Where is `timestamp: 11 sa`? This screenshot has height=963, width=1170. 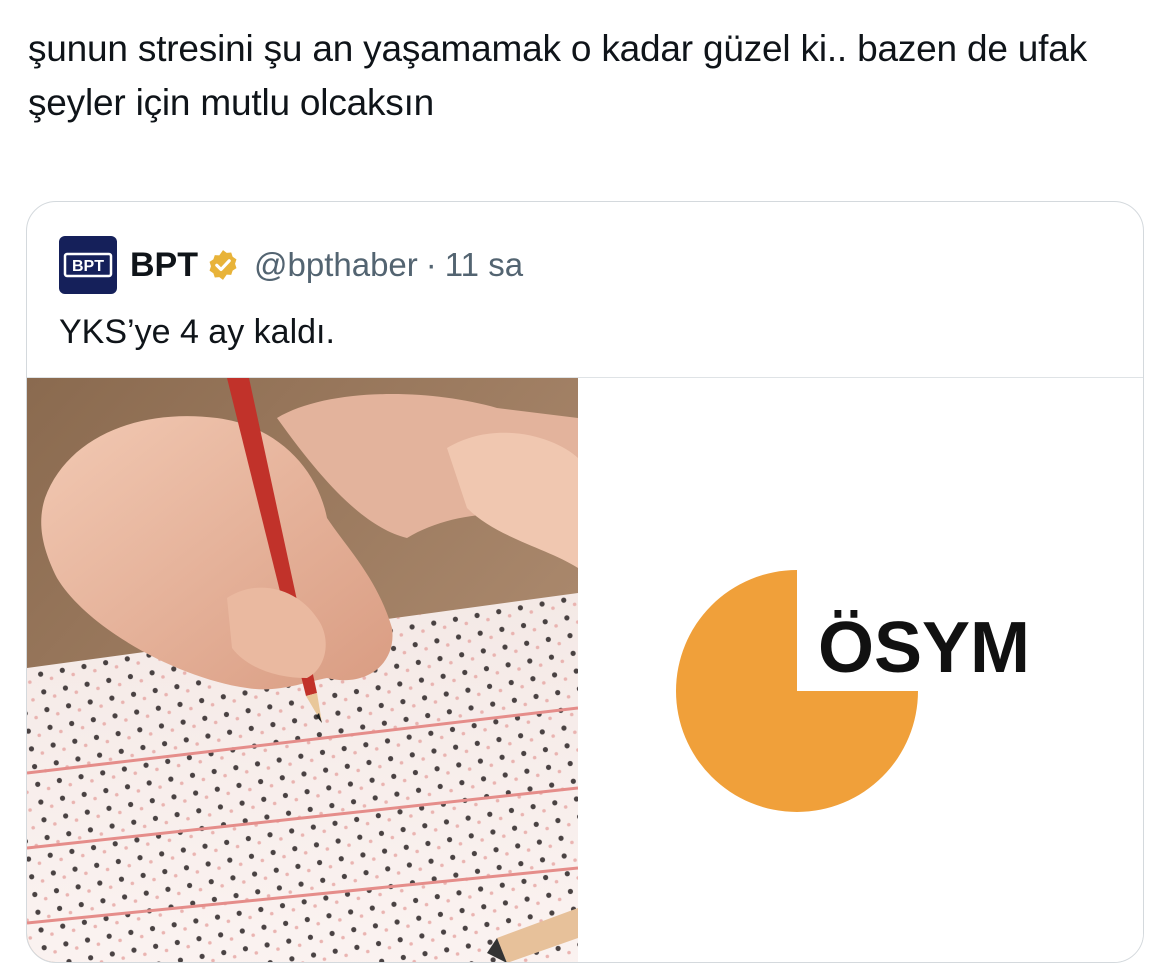 timestamp: 11 sa is located at coordinates (484, 265).